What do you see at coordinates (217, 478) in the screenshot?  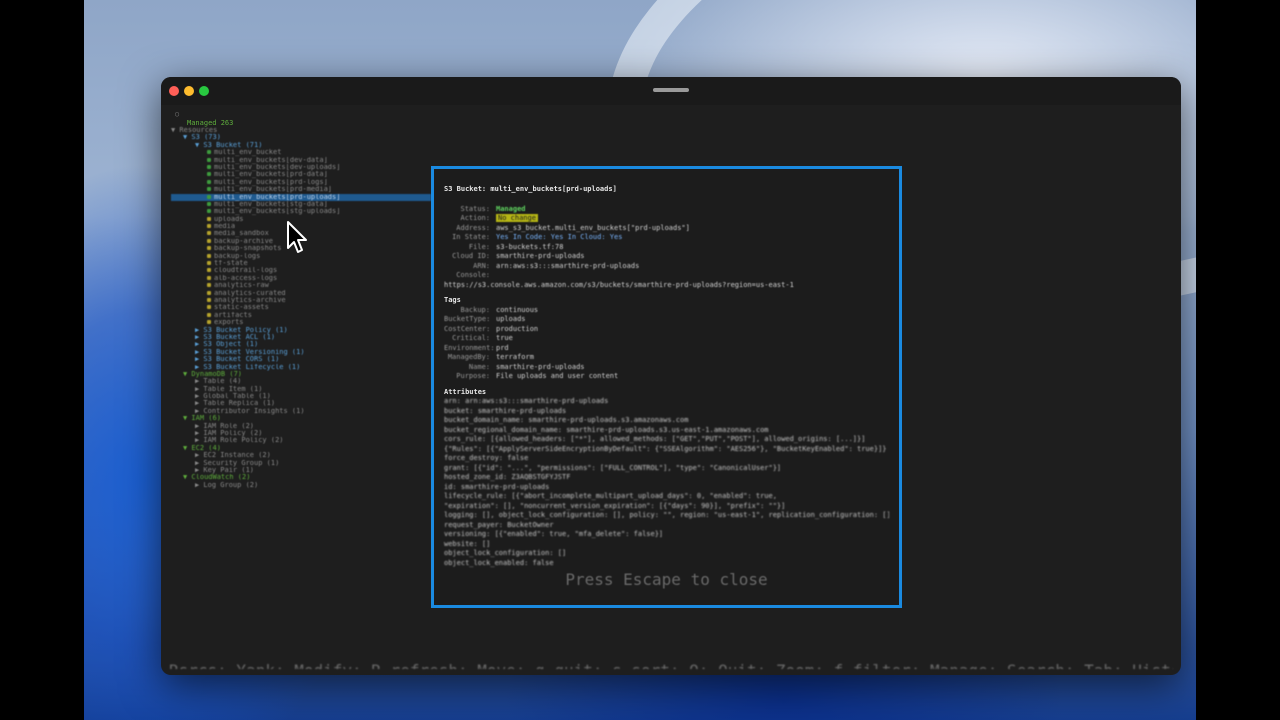 I see `tree-item-label: ▼ CloudWatch (2)` at bounding box center [217, 478].